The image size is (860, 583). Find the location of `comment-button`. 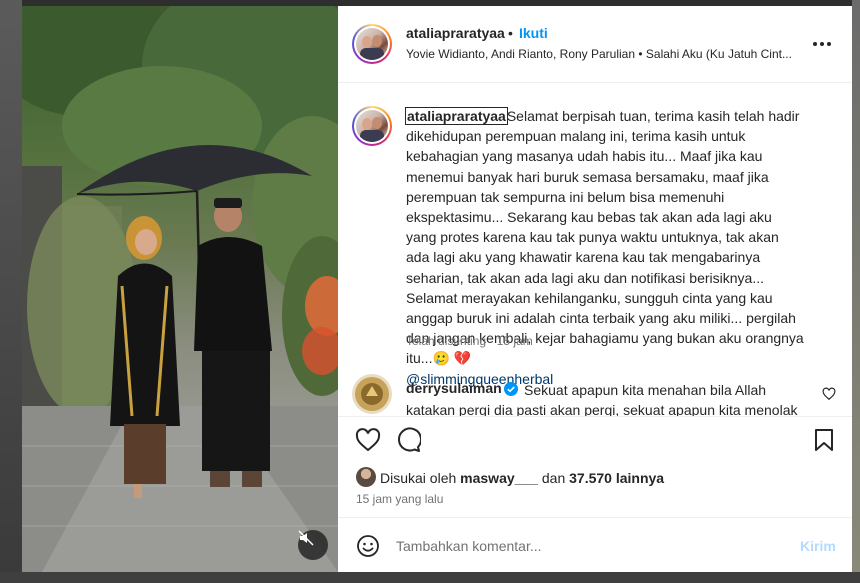

comment-button is located at coordinates (408, 440).